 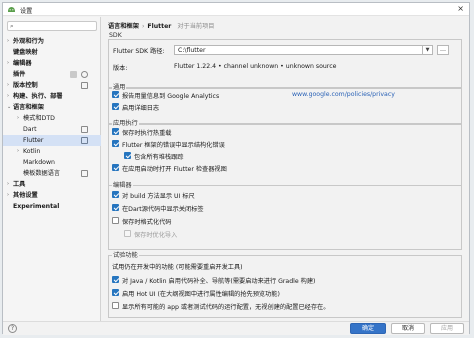 What do you see at coordinates (163, 209) in the screenshot?
I see `closing-labels-label: 在Dart源代码中显示关闭标签` at bounding box center [163, 209].